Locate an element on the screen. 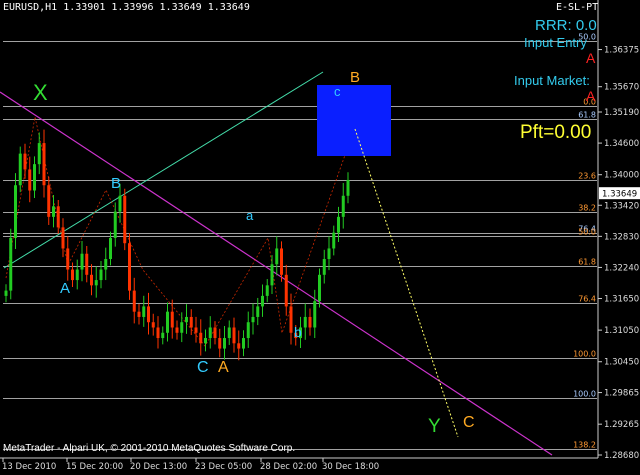 The image size is (640, 475). target-box is located at coordinates (354, 120).